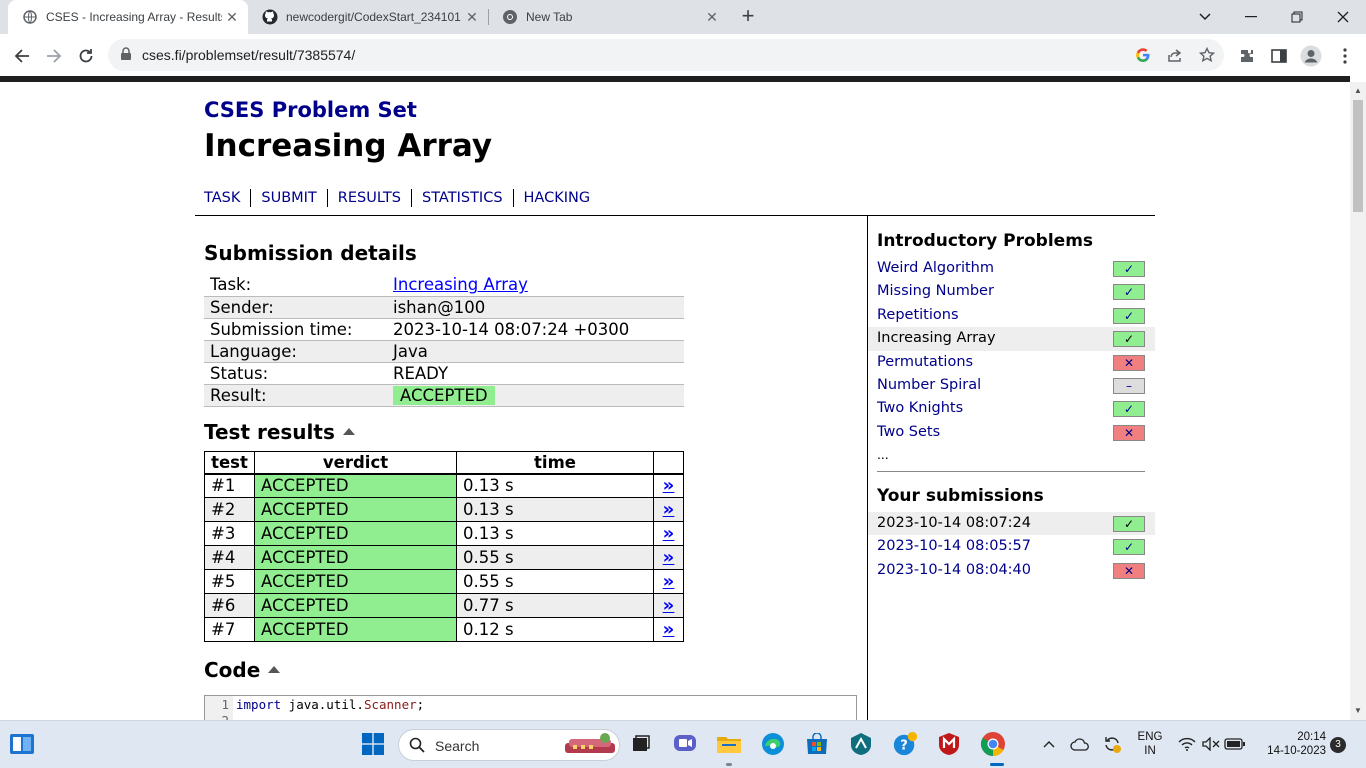 This screenshot has width=1366, height=768. What do you see at coordinates (219, 708) in the screenshot?
I see `line-numbers: 1 2` at bounding box center [219, 708].